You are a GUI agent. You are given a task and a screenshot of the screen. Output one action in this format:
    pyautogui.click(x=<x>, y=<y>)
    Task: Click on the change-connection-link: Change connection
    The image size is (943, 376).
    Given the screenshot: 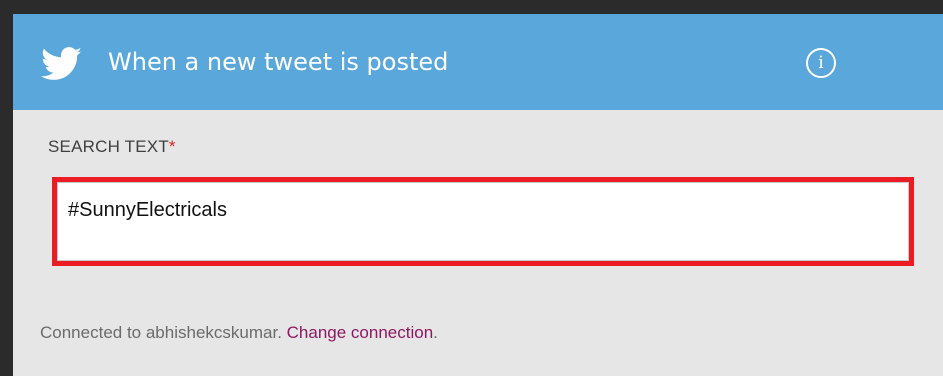 What is the action you would take?
    pyautogui.click(x=360, y=332)
    